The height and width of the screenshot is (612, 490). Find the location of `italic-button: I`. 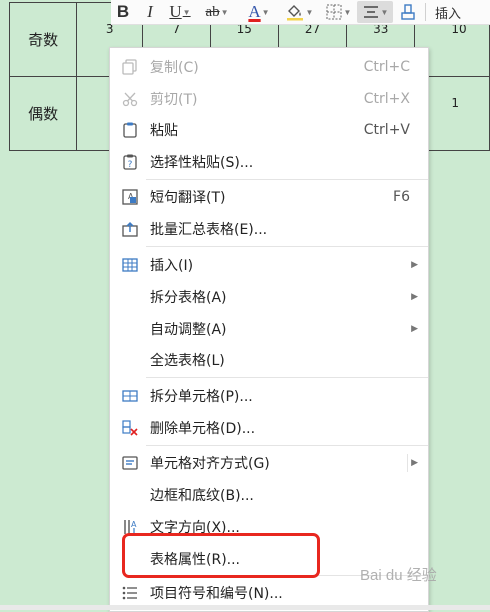

italic-button: I is located at coordinates (150, 12).